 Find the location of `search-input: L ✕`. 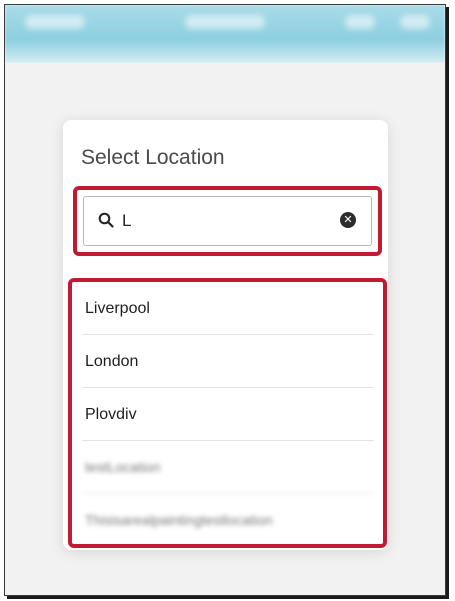

search-input: L ✕ is located at coordinates (227, 221).